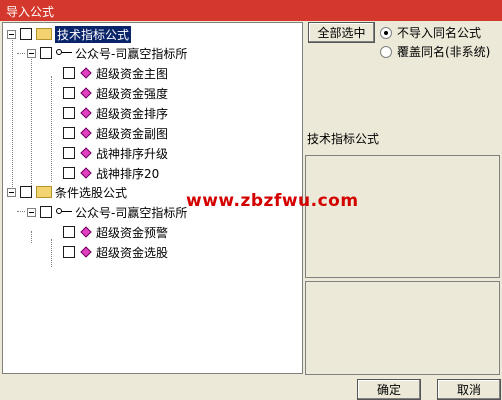  Describe the element at coordinates (132, 133) in the screenshot. I see `tree-node-label: 超级资金副图` at that location.